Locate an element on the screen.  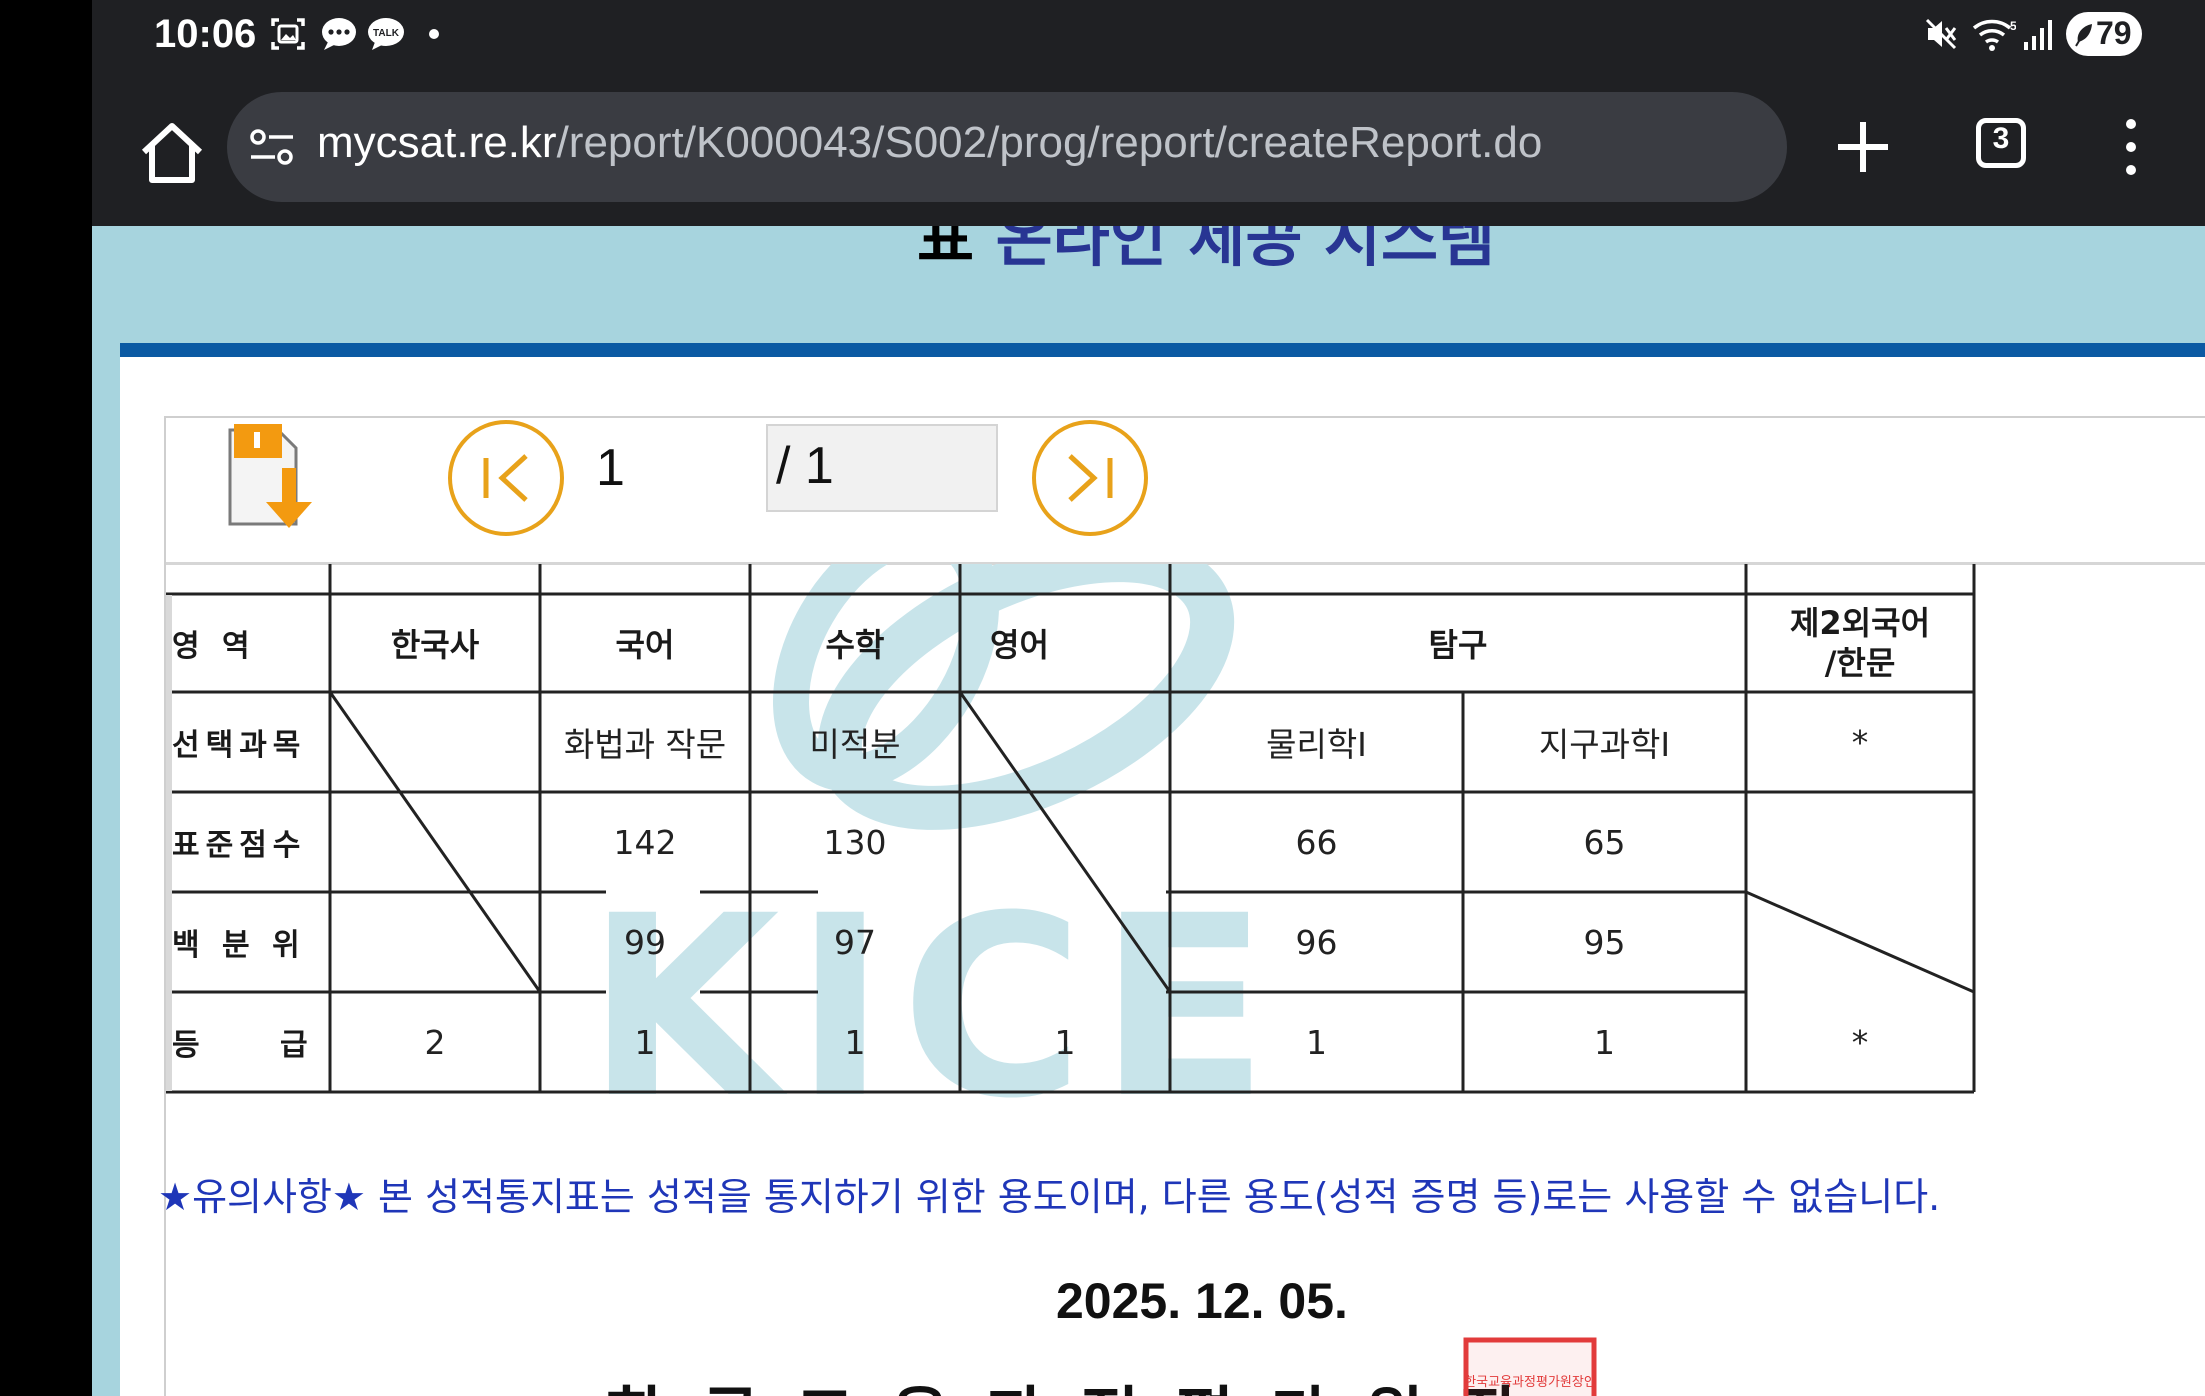
subject-second-language: * is located at coordinates (1860, 742).